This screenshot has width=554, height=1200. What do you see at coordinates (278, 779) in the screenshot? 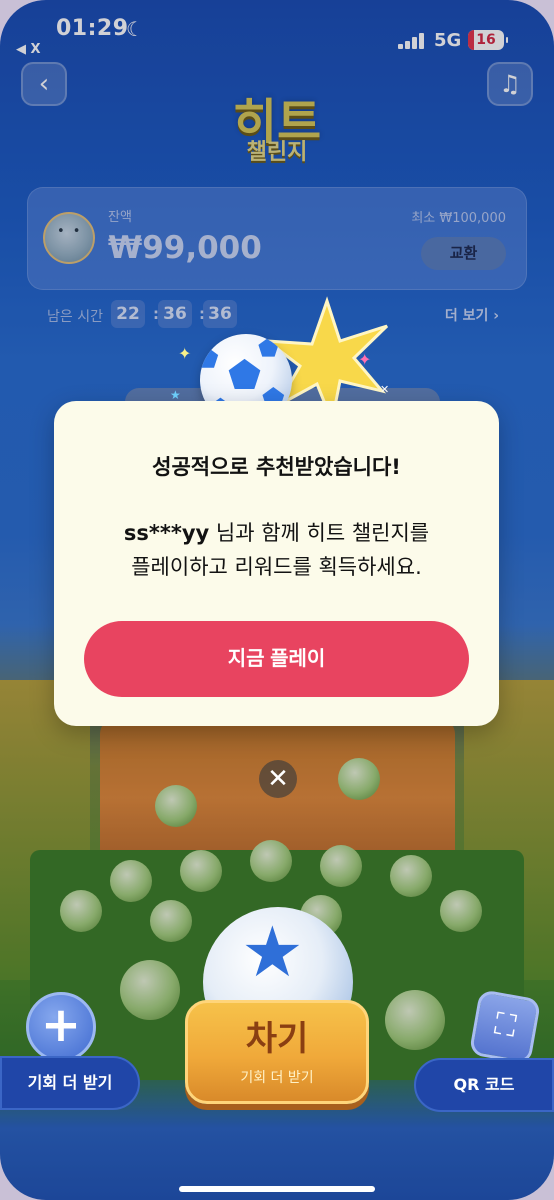
I see `close-icon: ✕` at bounding box center [278, 779].